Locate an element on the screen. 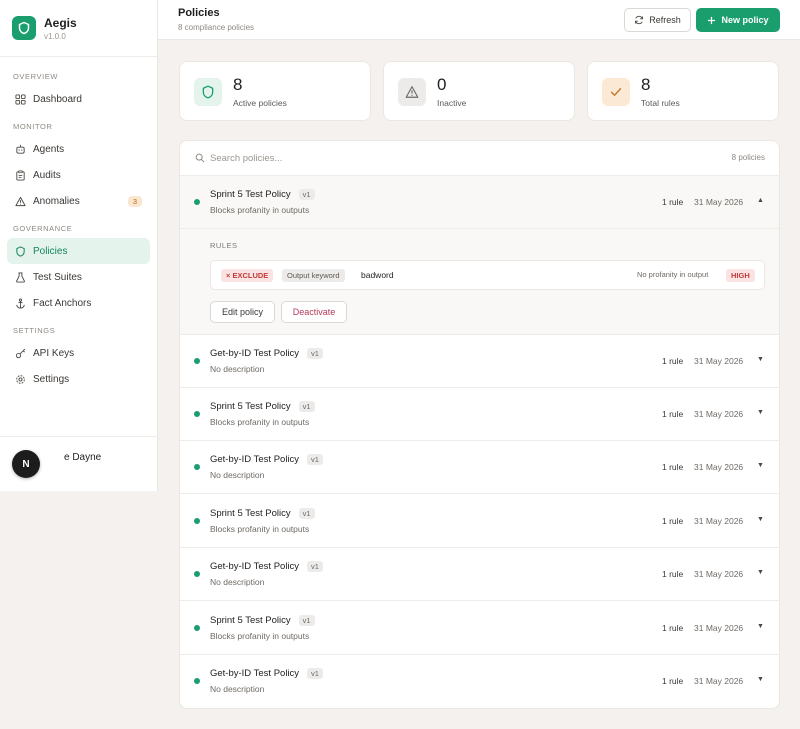 The image size is (800, 729). stat-card-inactive: 0 Inactive is located at coordinates (479, 91).